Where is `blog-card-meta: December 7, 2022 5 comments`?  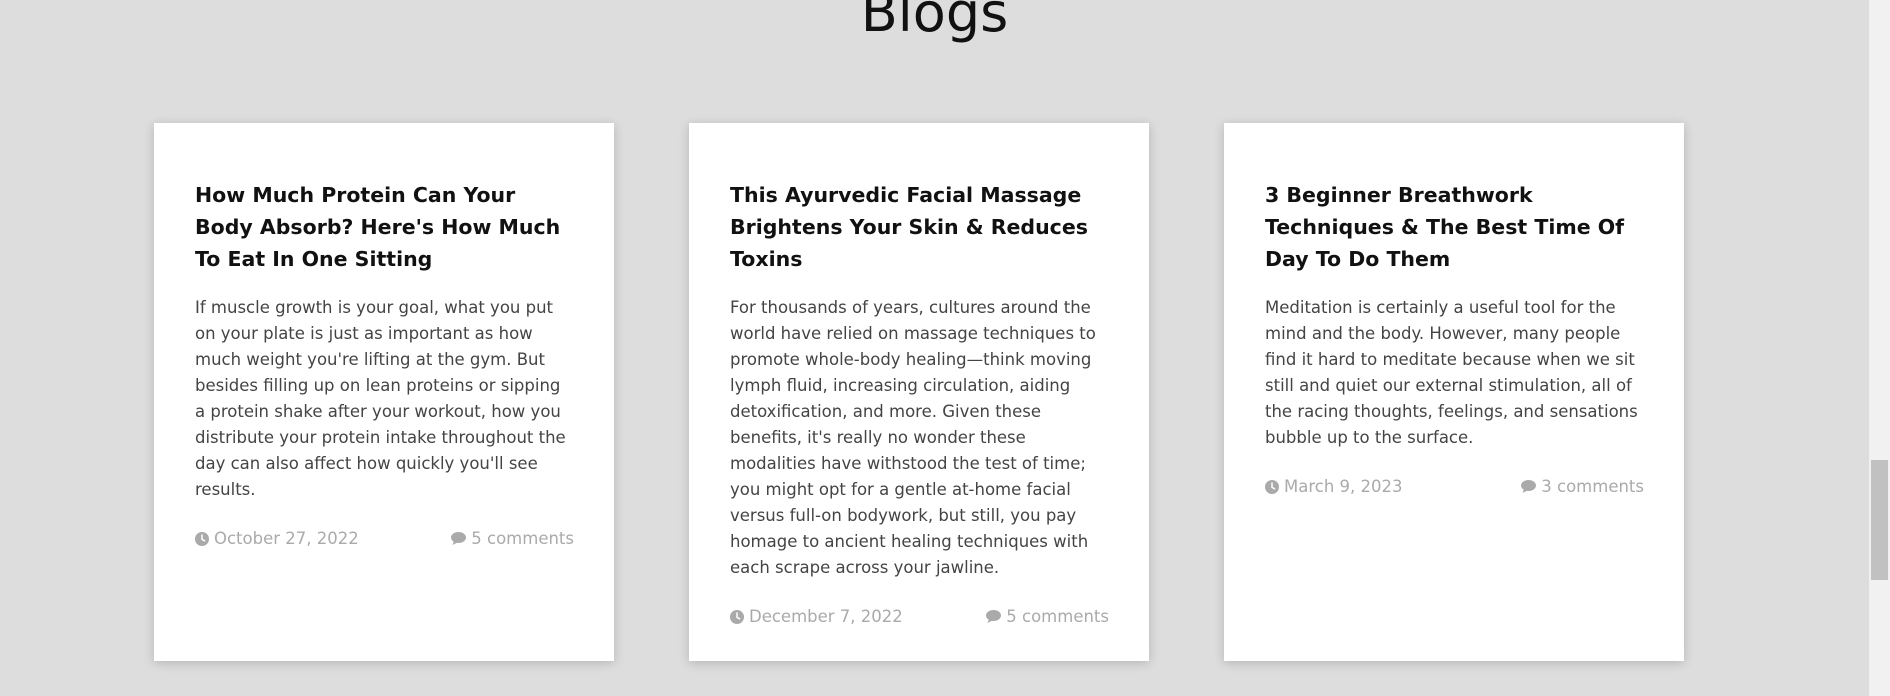
blog-card-meta: December 7, 2022 5 comments is located at coordinates (919, 616).